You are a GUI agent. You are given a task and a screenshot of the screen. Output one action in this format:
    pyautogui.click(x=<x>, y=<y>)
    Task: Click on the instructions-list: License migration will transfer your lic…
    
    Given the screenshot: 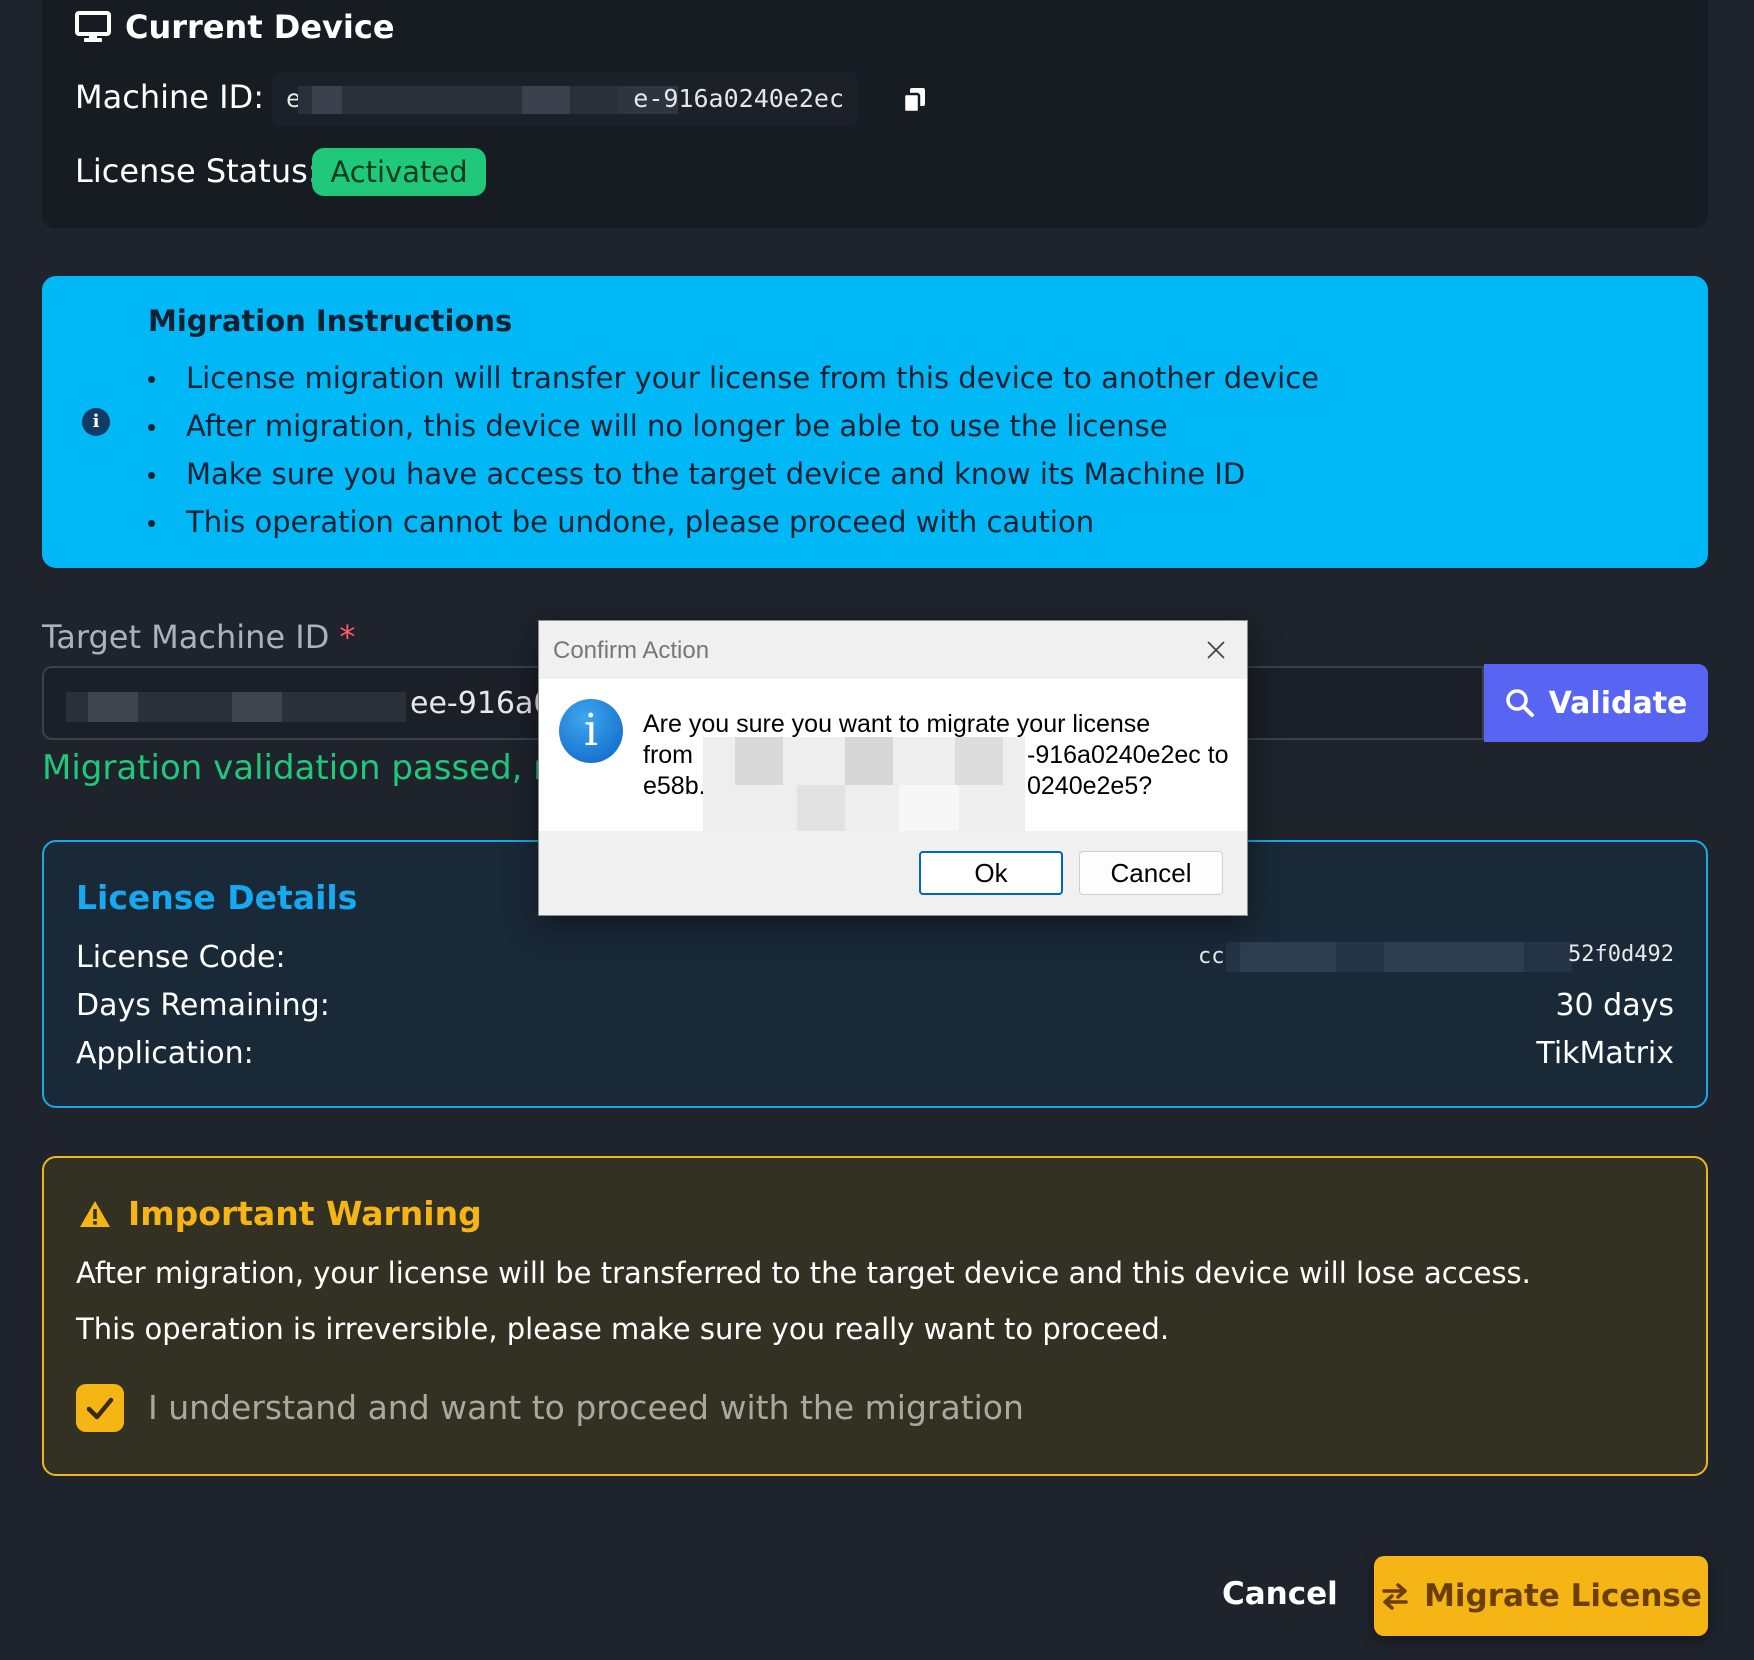 What is the action you would take?
    pyautogui.click(x=733, y=452)
    